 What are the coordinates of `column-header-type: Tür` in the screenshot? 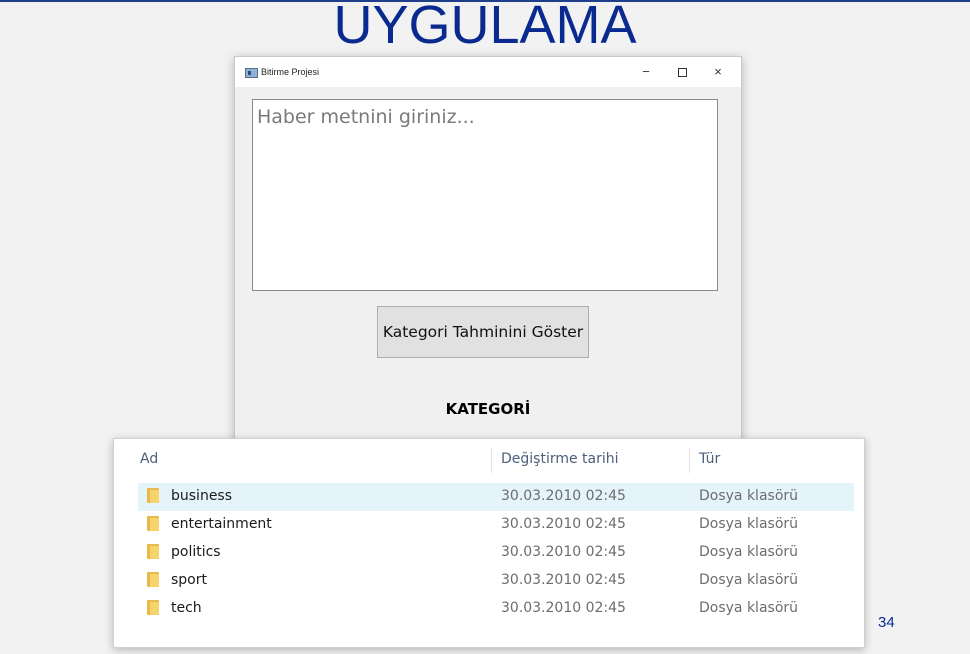 It's located at (709, 459).